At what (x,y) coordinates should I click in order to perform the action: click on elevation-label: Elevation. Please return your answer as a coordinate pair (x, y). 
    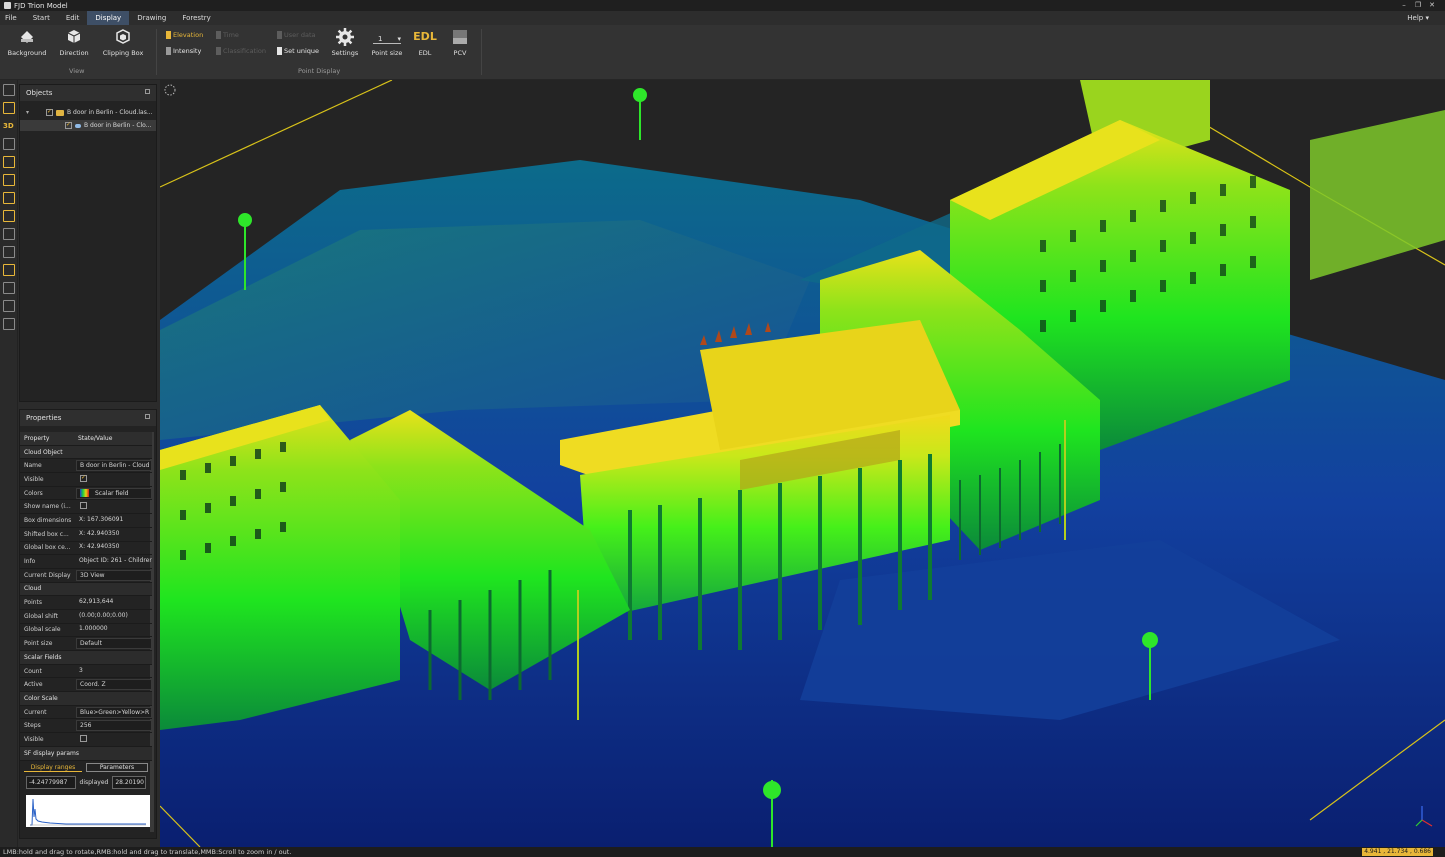
    Looking at the image, I should click on (188, 35).